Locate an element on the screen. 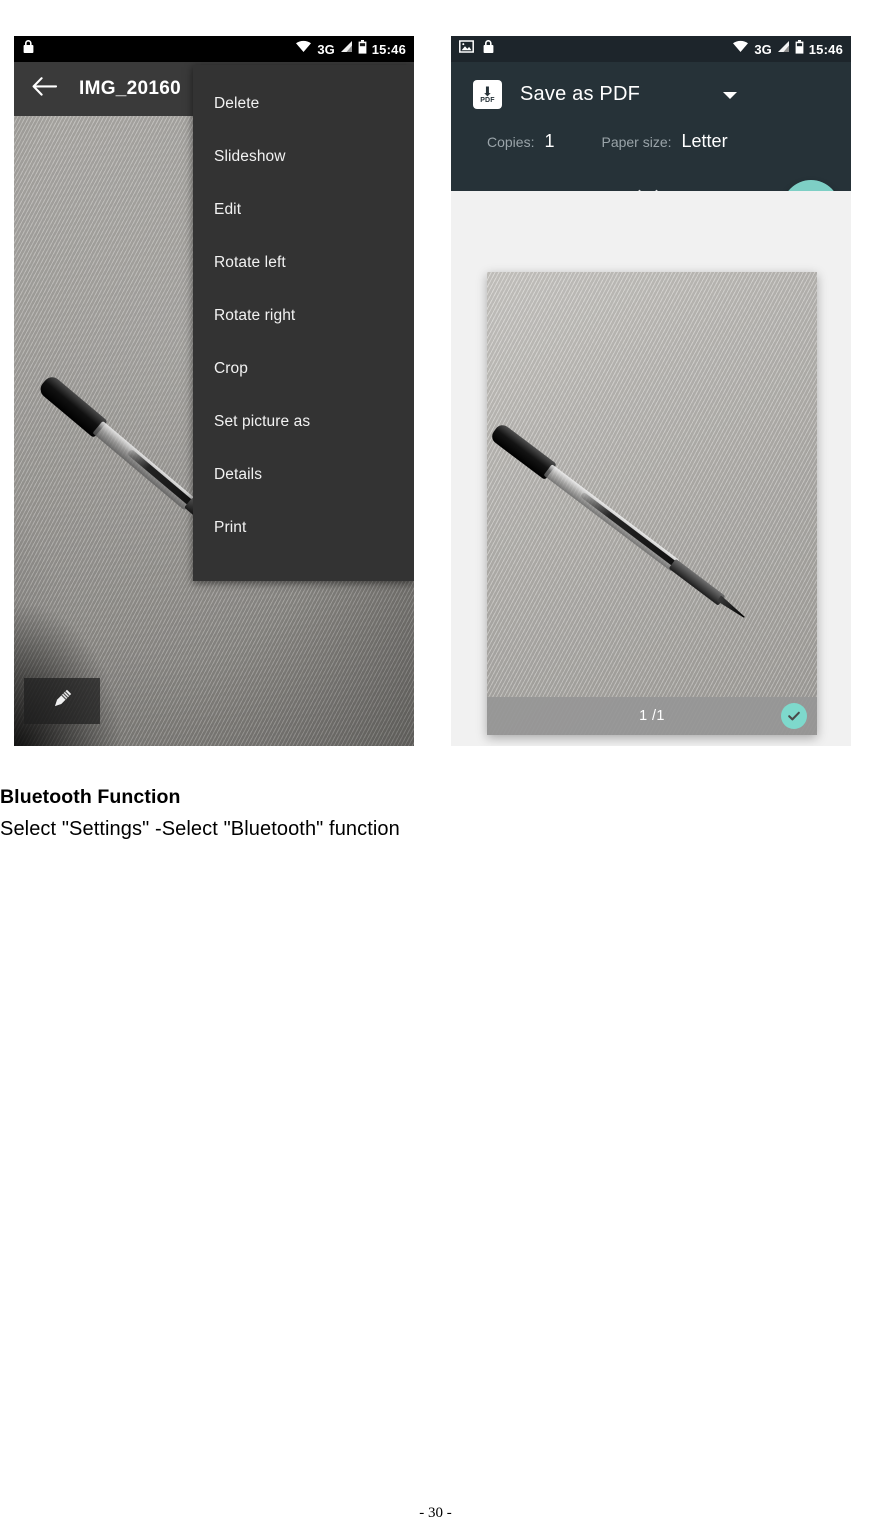  print-destination-row: ⬇ PDF Save as PDF is located at coordinates (651, 94).